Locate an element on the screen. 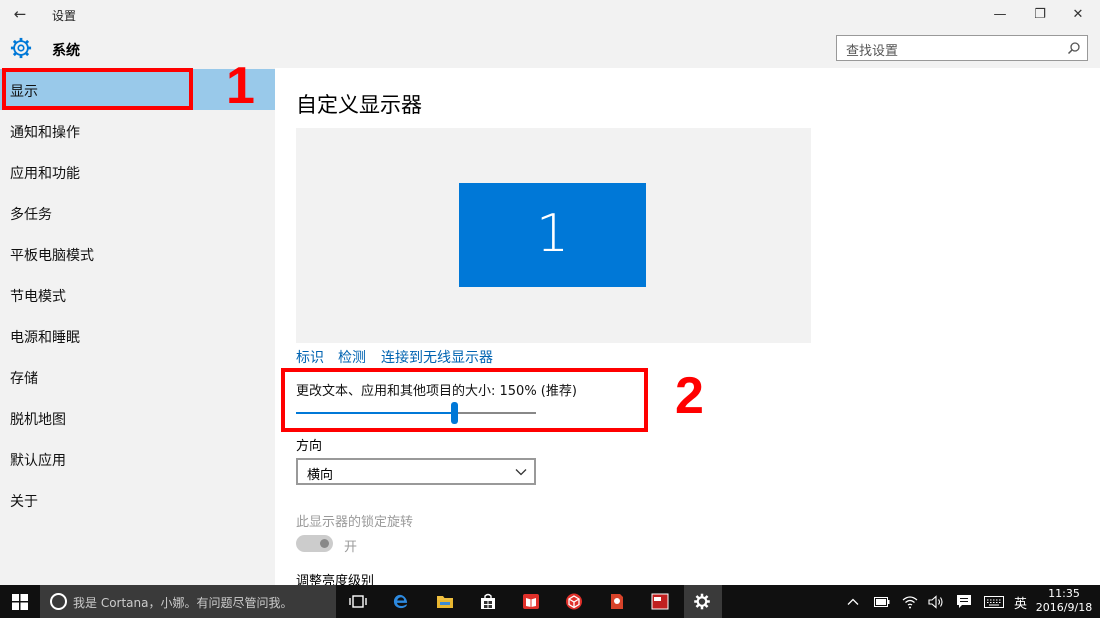  settings-header: 系统 查找设置 is located at coordinates (550, 49).